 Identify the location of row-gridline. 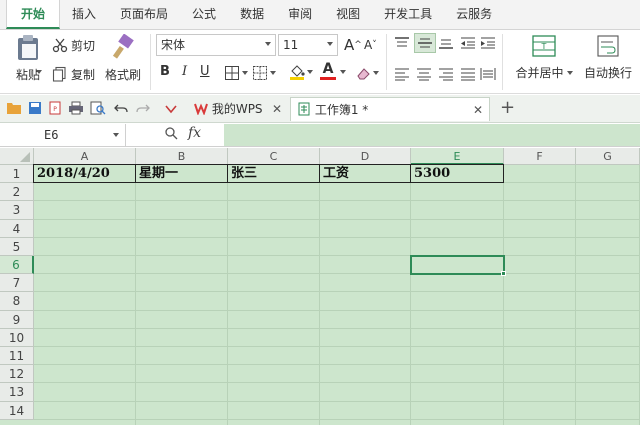
(337, 328).